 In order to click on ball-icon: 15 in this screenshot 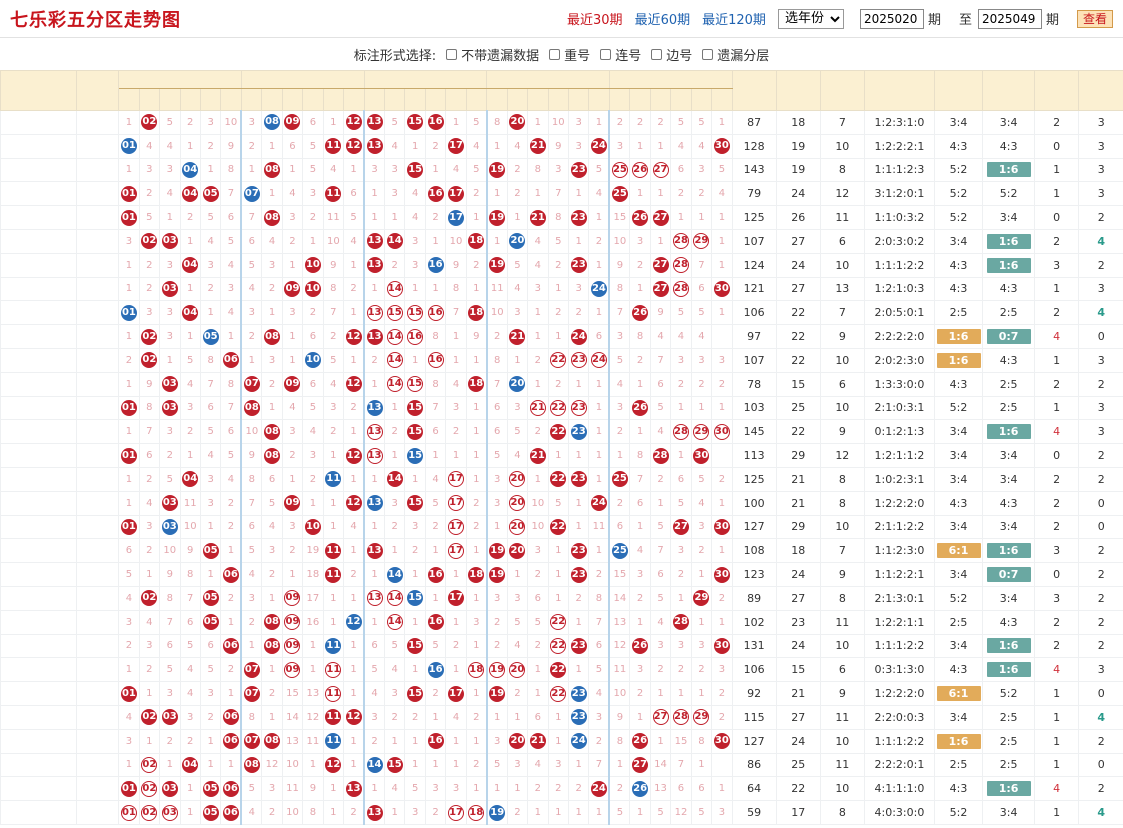, I will do `click(415, 431)`.